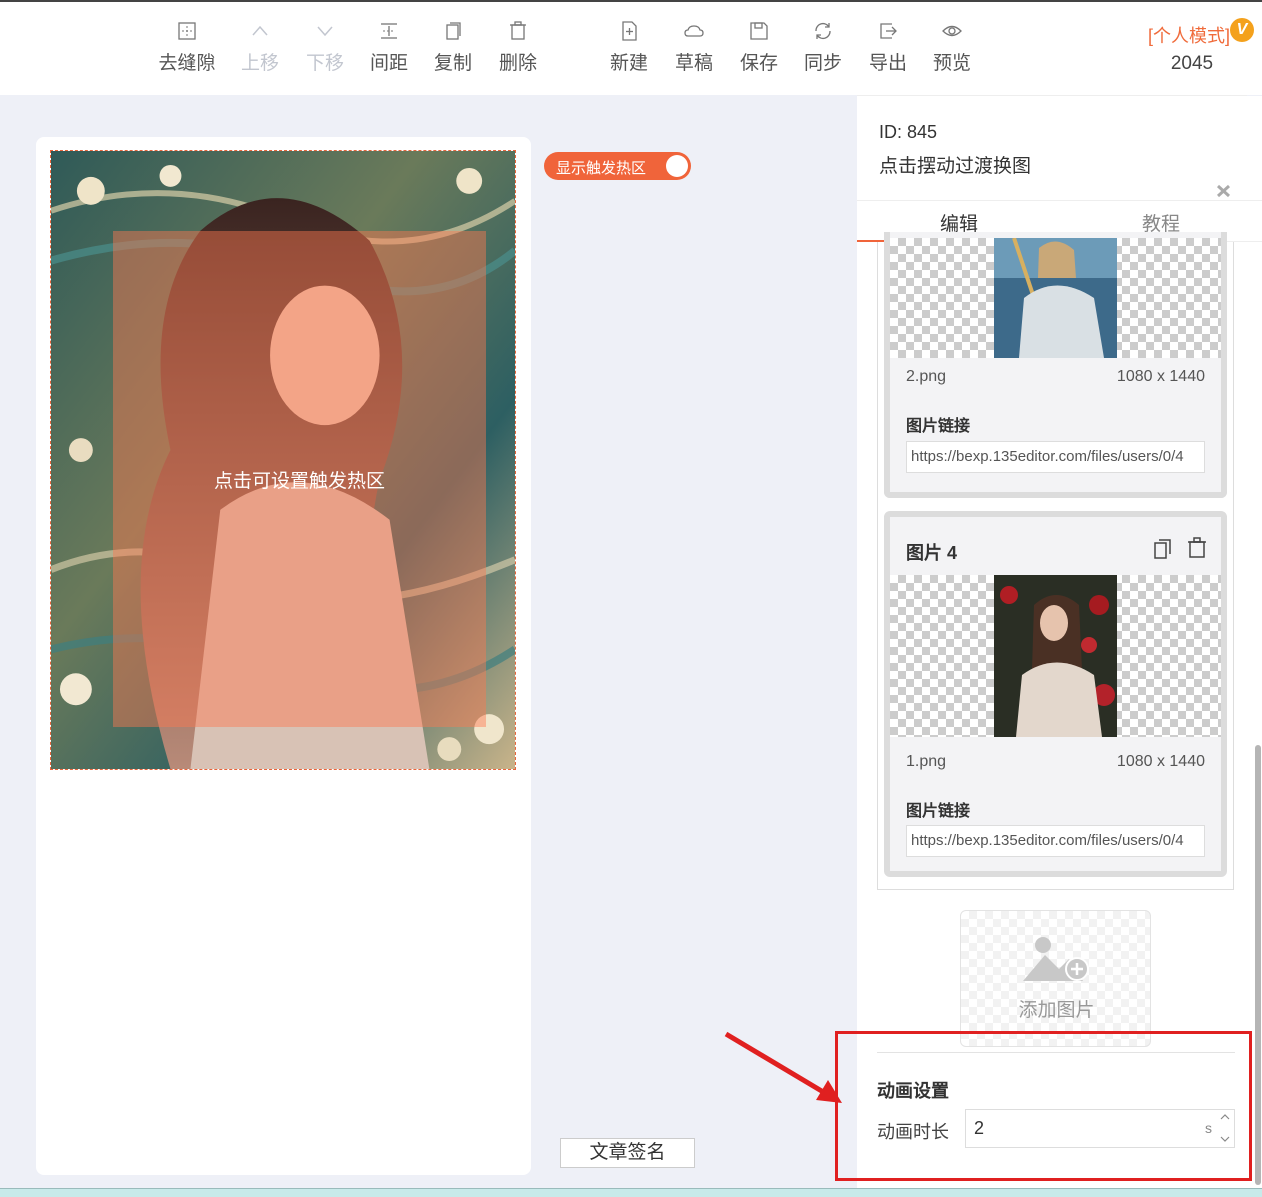  What do you see at coordinates (955, 166) in the screenshot?
I see `component-name: 点击摆动过渡换图` at bounding box center [955, 166].